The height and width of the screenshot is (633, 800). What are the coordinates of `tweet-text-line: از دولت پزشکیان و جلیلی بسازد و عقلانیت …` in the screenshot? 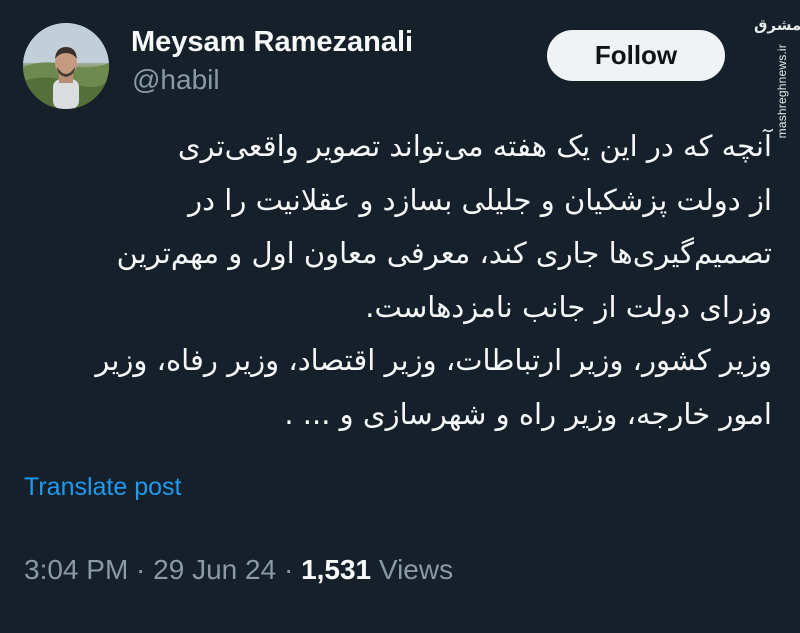 It's located at (480, 199).